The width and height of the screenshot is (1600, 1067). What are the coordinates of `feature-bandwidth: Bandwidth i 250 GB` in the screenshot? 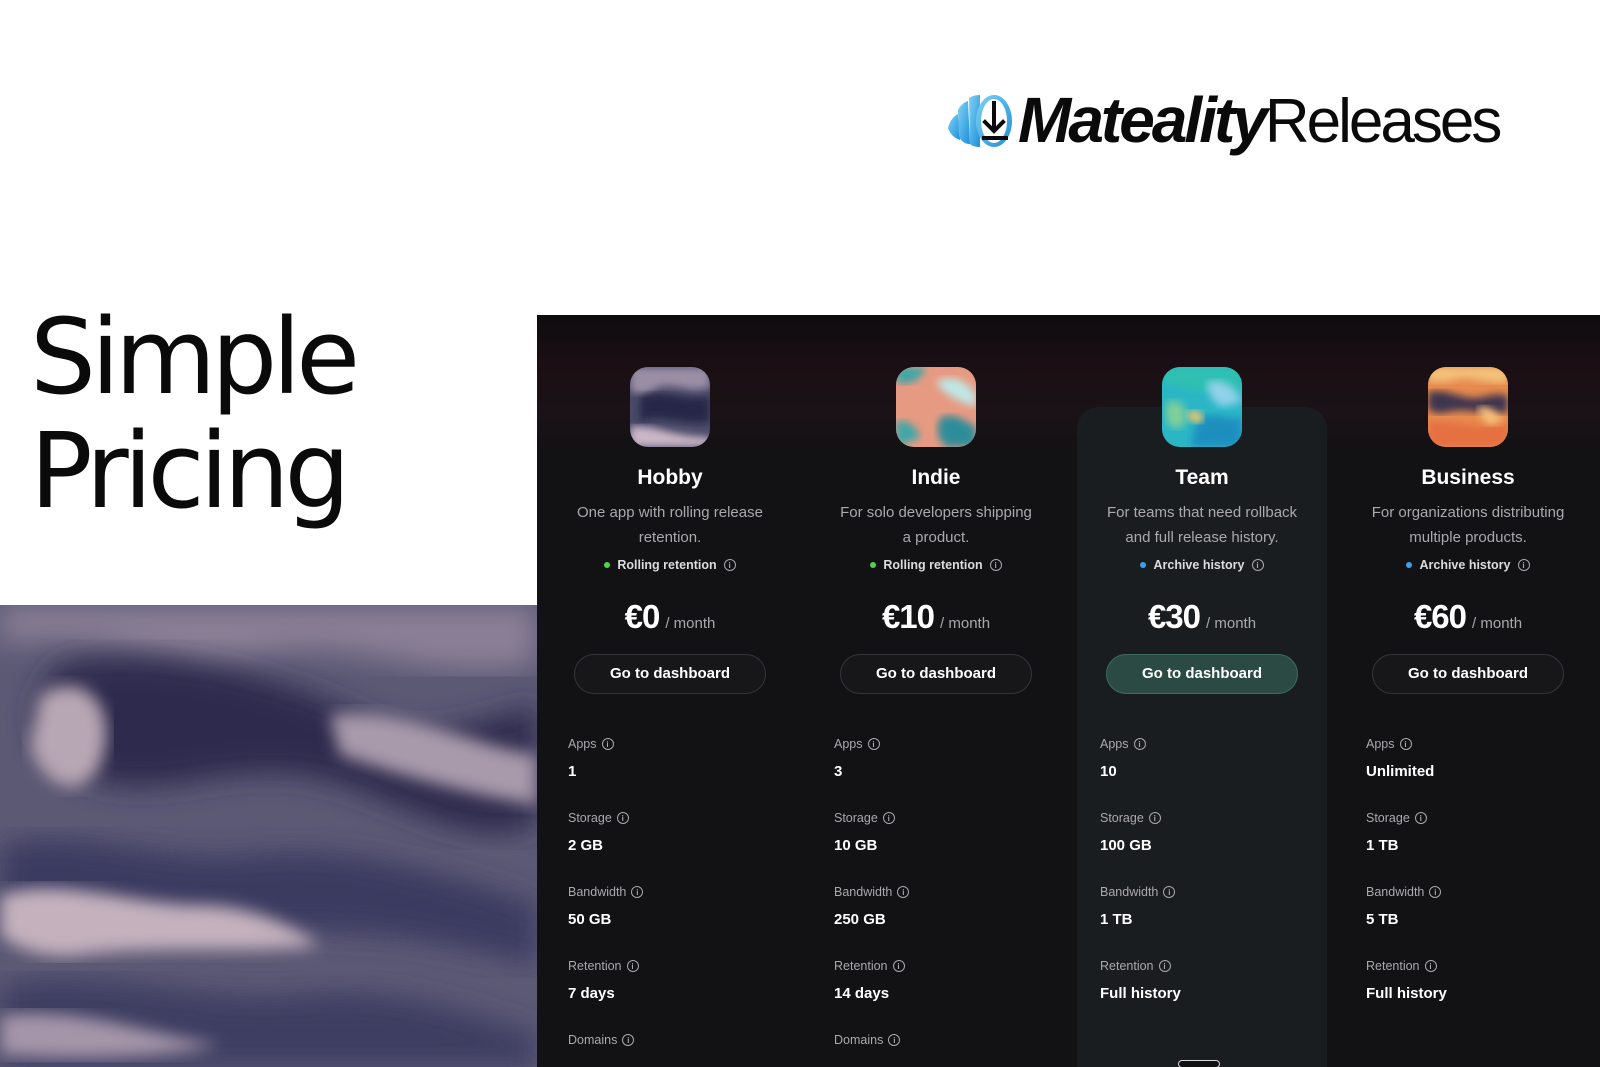 It's located at (951, 907).